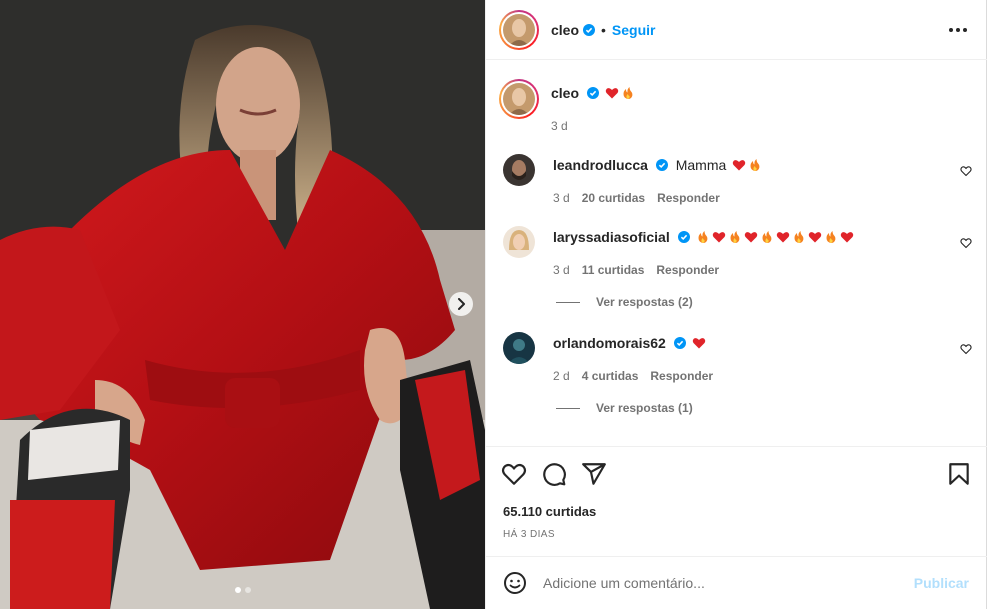 Image resolution: width=987 pixels, height=609 pixels. I want to click on view-replies-button: Ver respostas (2), so click(624, 302).